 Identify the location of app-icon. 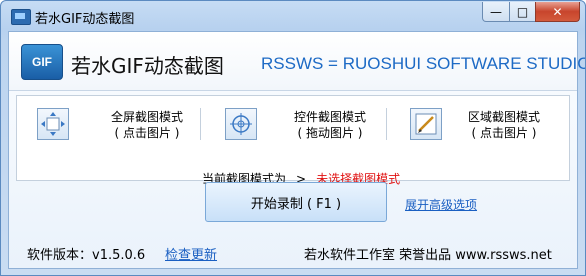
(21, 17).